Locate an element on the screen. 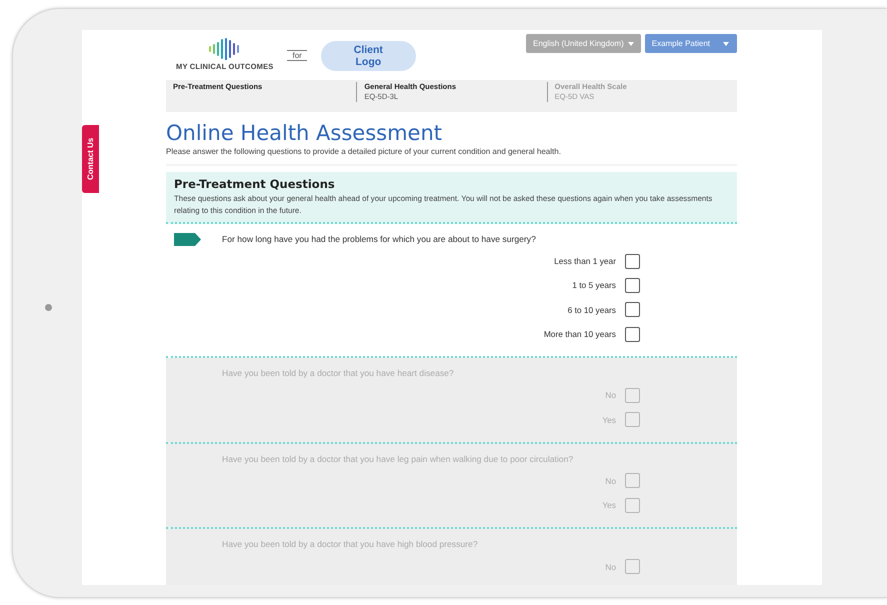 The height and width of the screenshot is (605, 887). question-text: Have you been told by a doctor that you have high blood pressure? is located at coordinates (350, 544).